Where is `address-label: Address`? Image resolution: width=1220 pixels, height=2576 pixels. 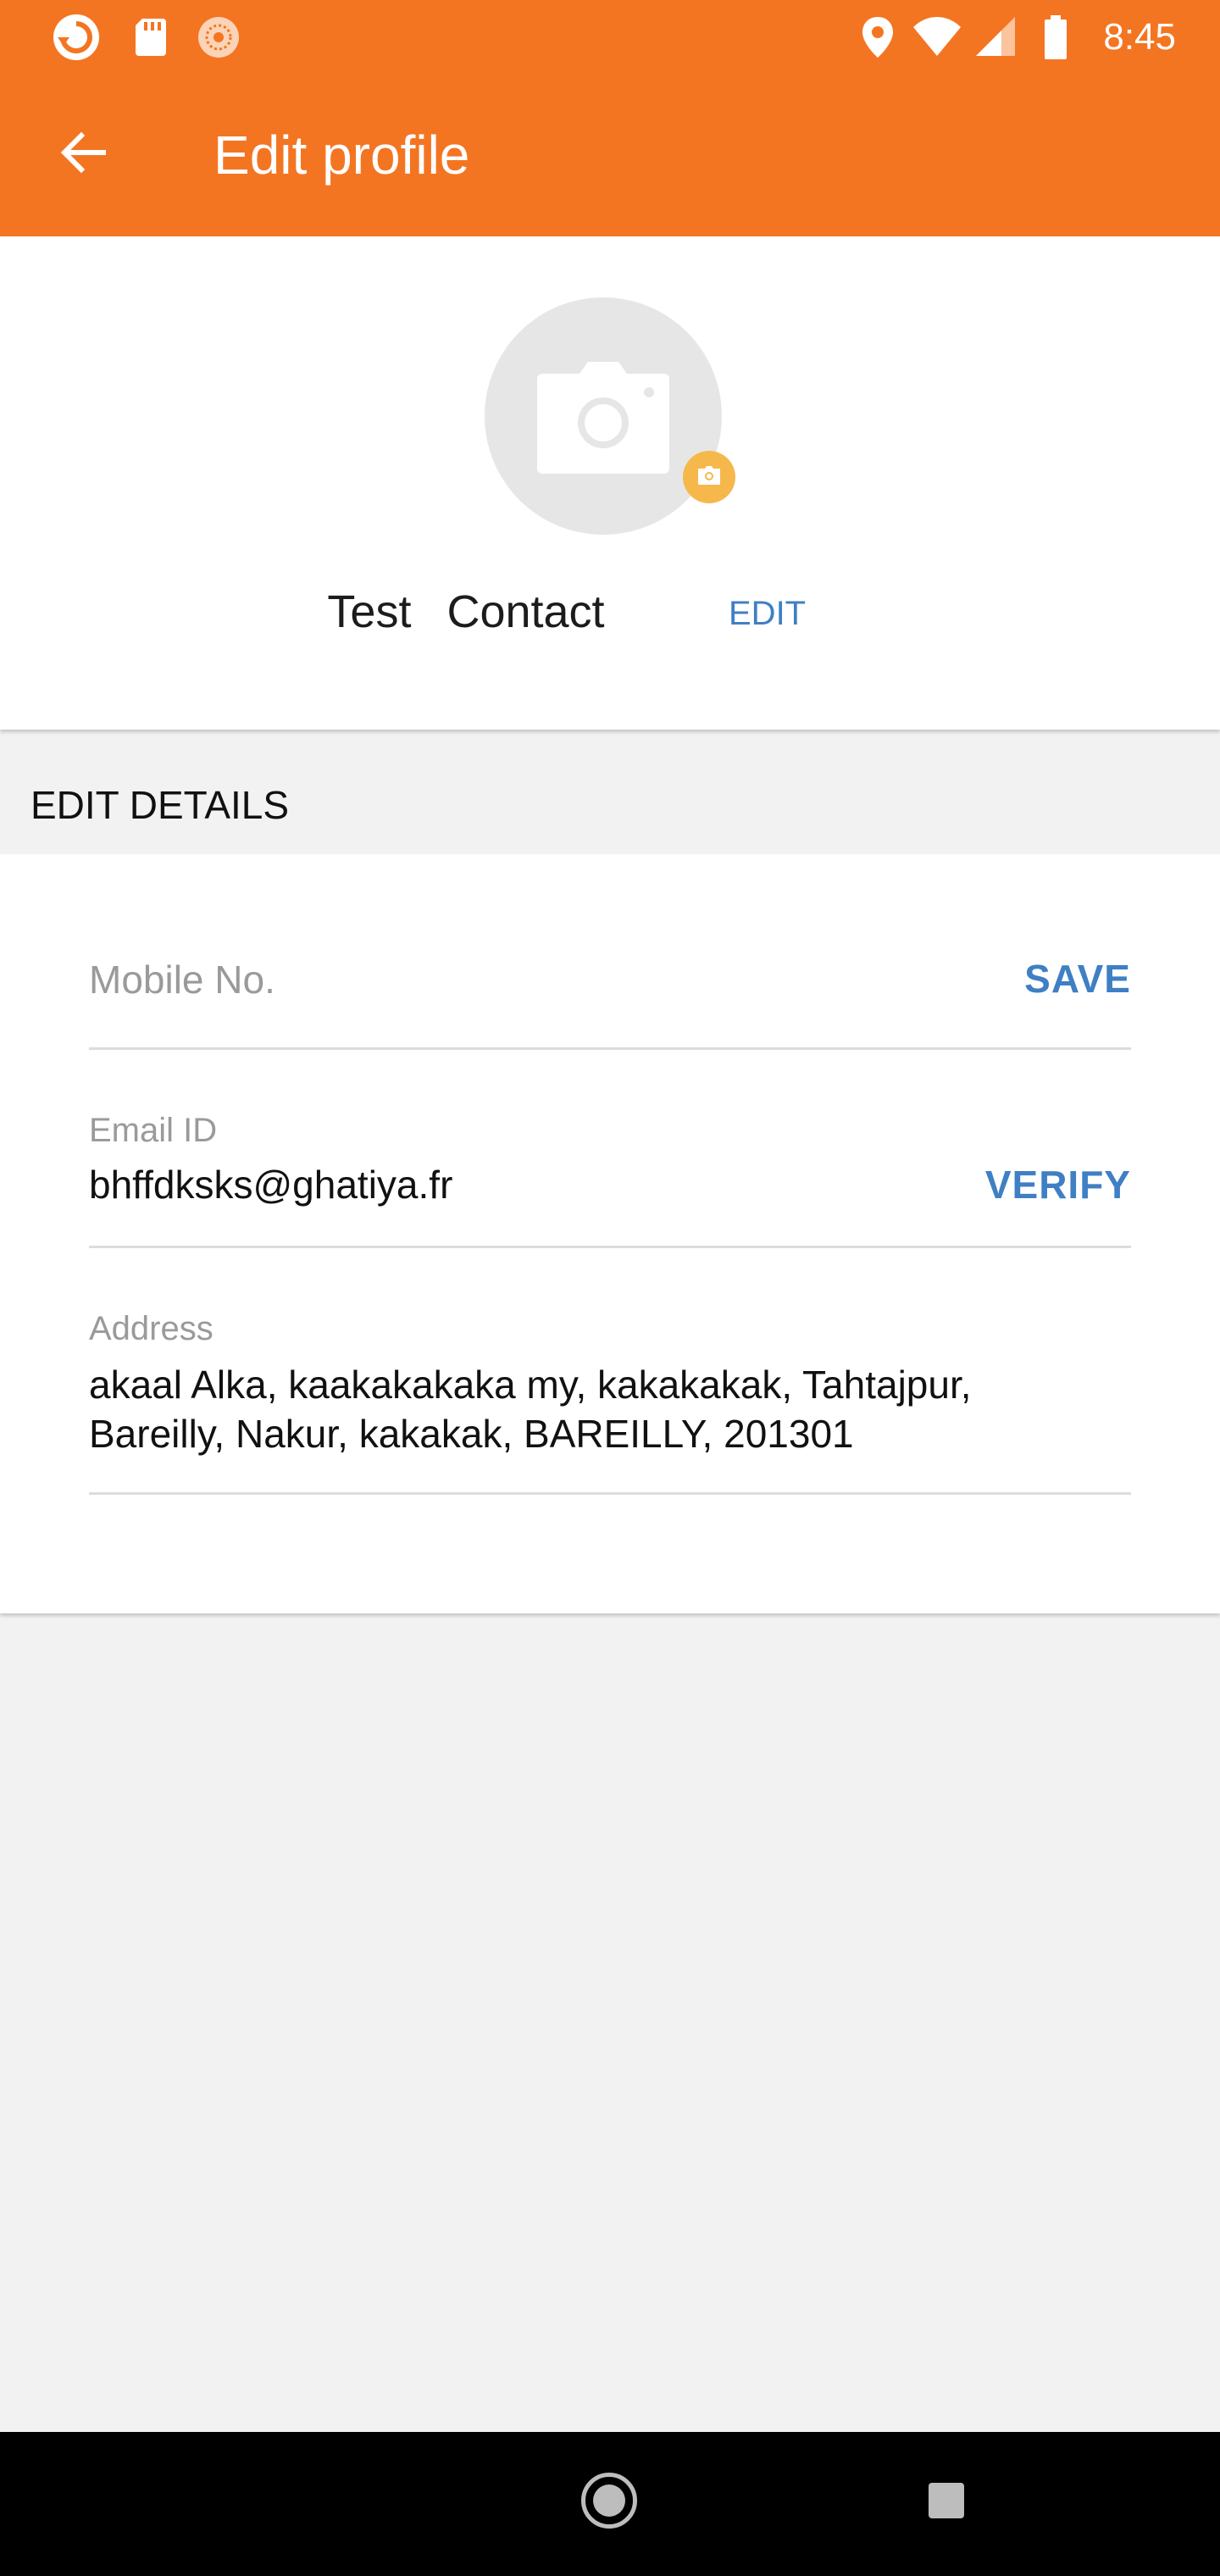 address-label: Address is located at coordinates (151, 1328).